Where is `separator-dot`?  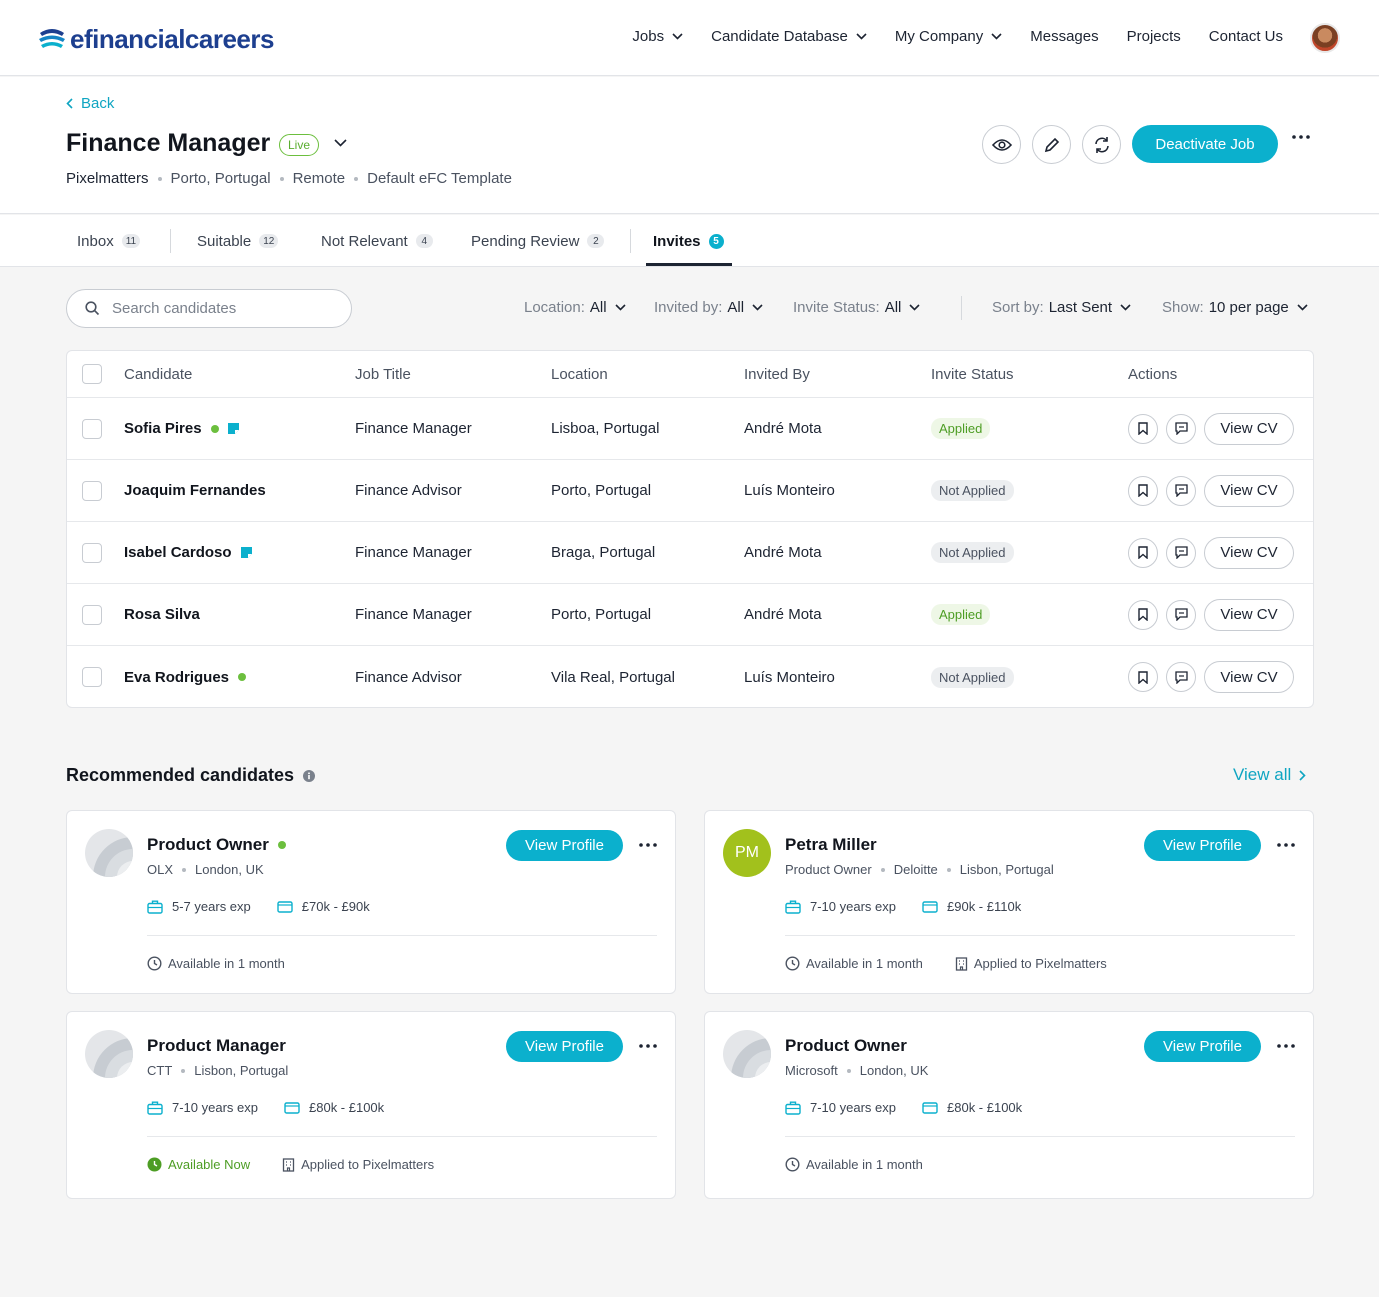 separator-dot is located at coordinates (948, 869).